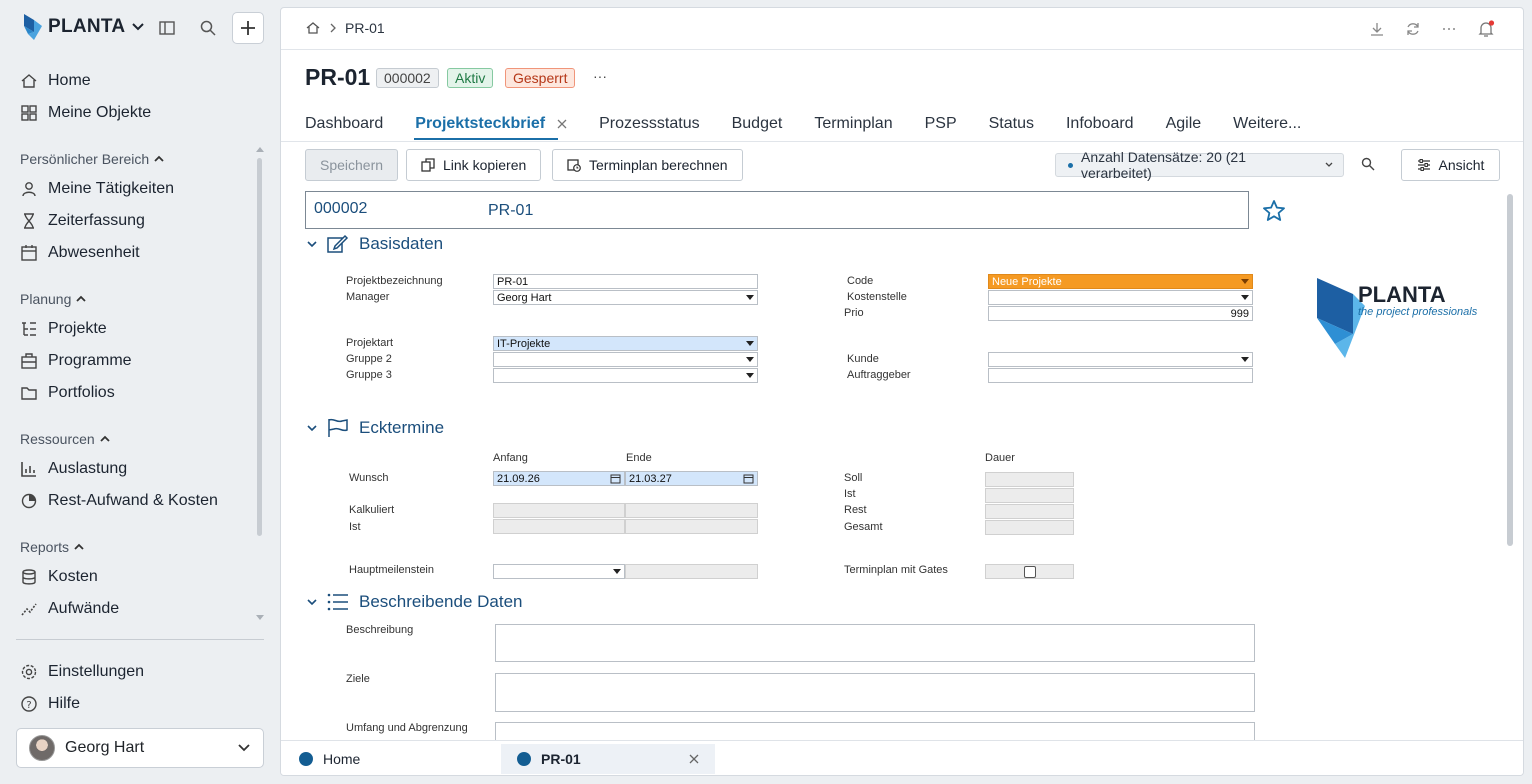 The image size is (1532, 784). What do you see at coordinates (375, 428) in the screenshot?
I see `section-ecktermine: Ecktermine` at bounding box center [375, 428].